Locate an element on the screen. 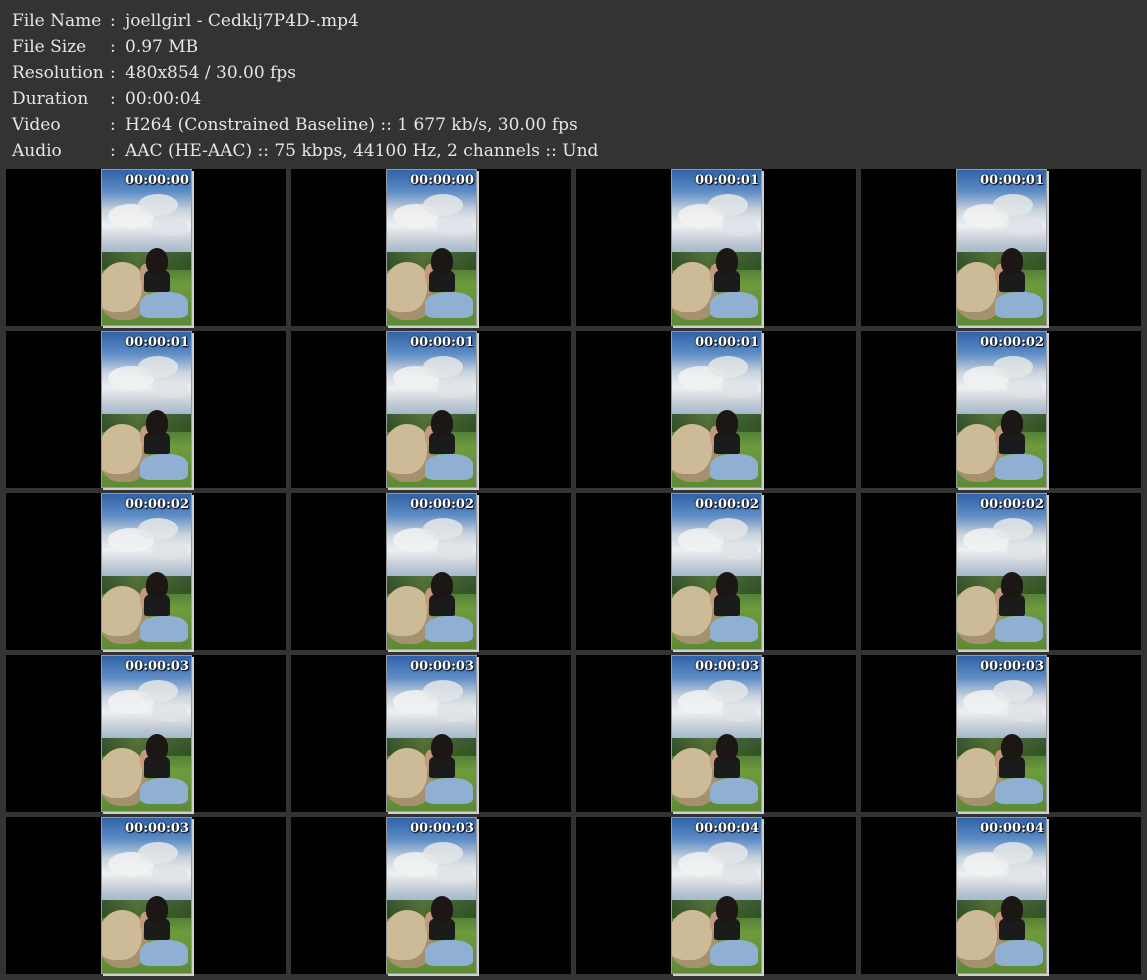 The height and width of the screenshot is (980, 1147). video-frame-thumbnail: 00:00:04 is located at coordinates (716, 895).